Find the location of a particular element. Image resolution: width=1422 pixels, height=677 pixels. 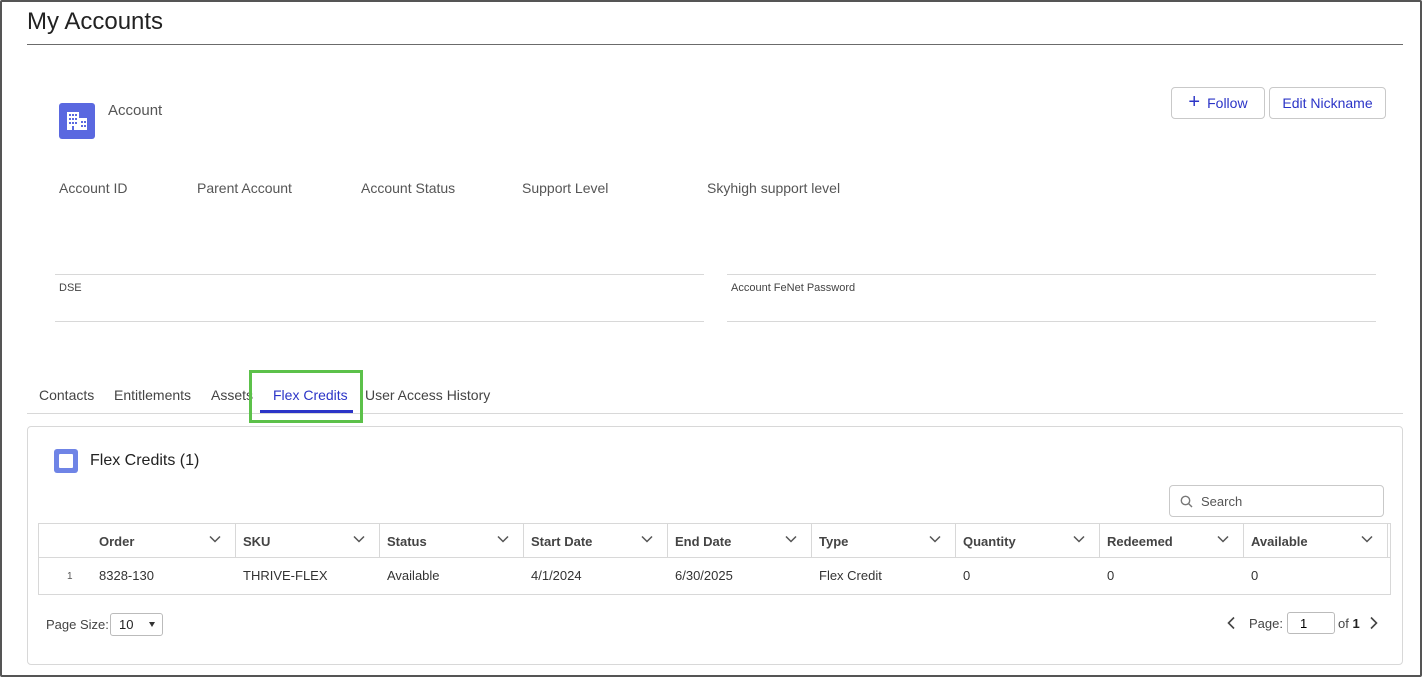

flex-credits-icon is located at coordinates (66, 461).